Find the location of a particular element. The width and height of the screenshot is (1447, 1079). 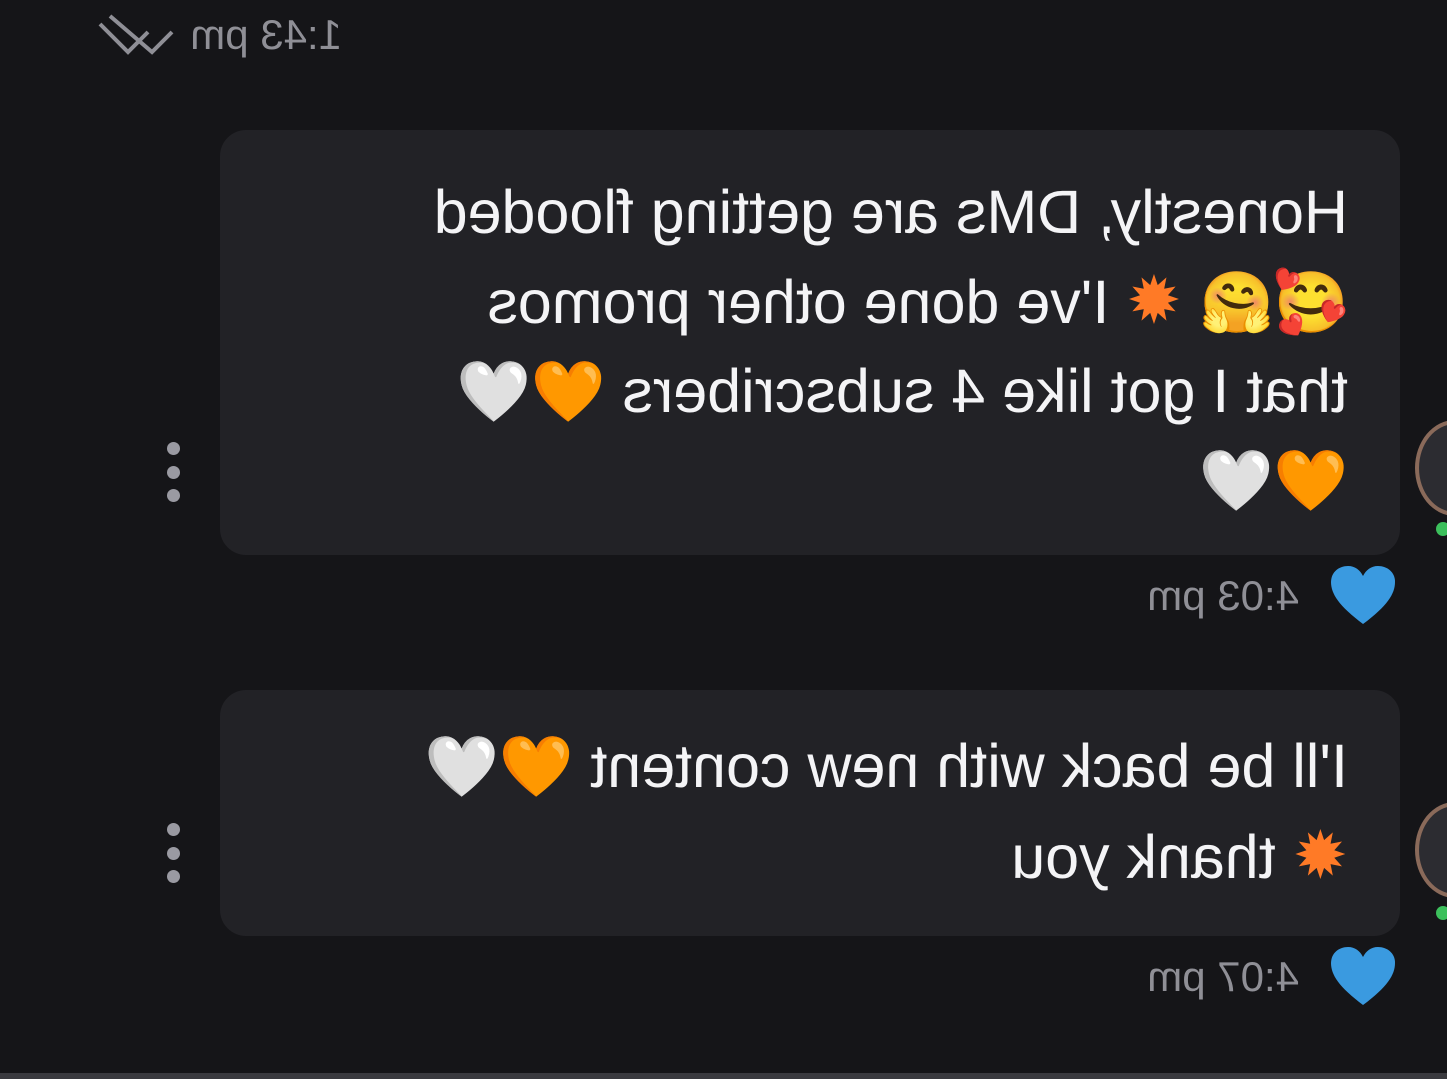

message-text: Honestly, DMs are getting flooded is located at coordinates (890, 212).